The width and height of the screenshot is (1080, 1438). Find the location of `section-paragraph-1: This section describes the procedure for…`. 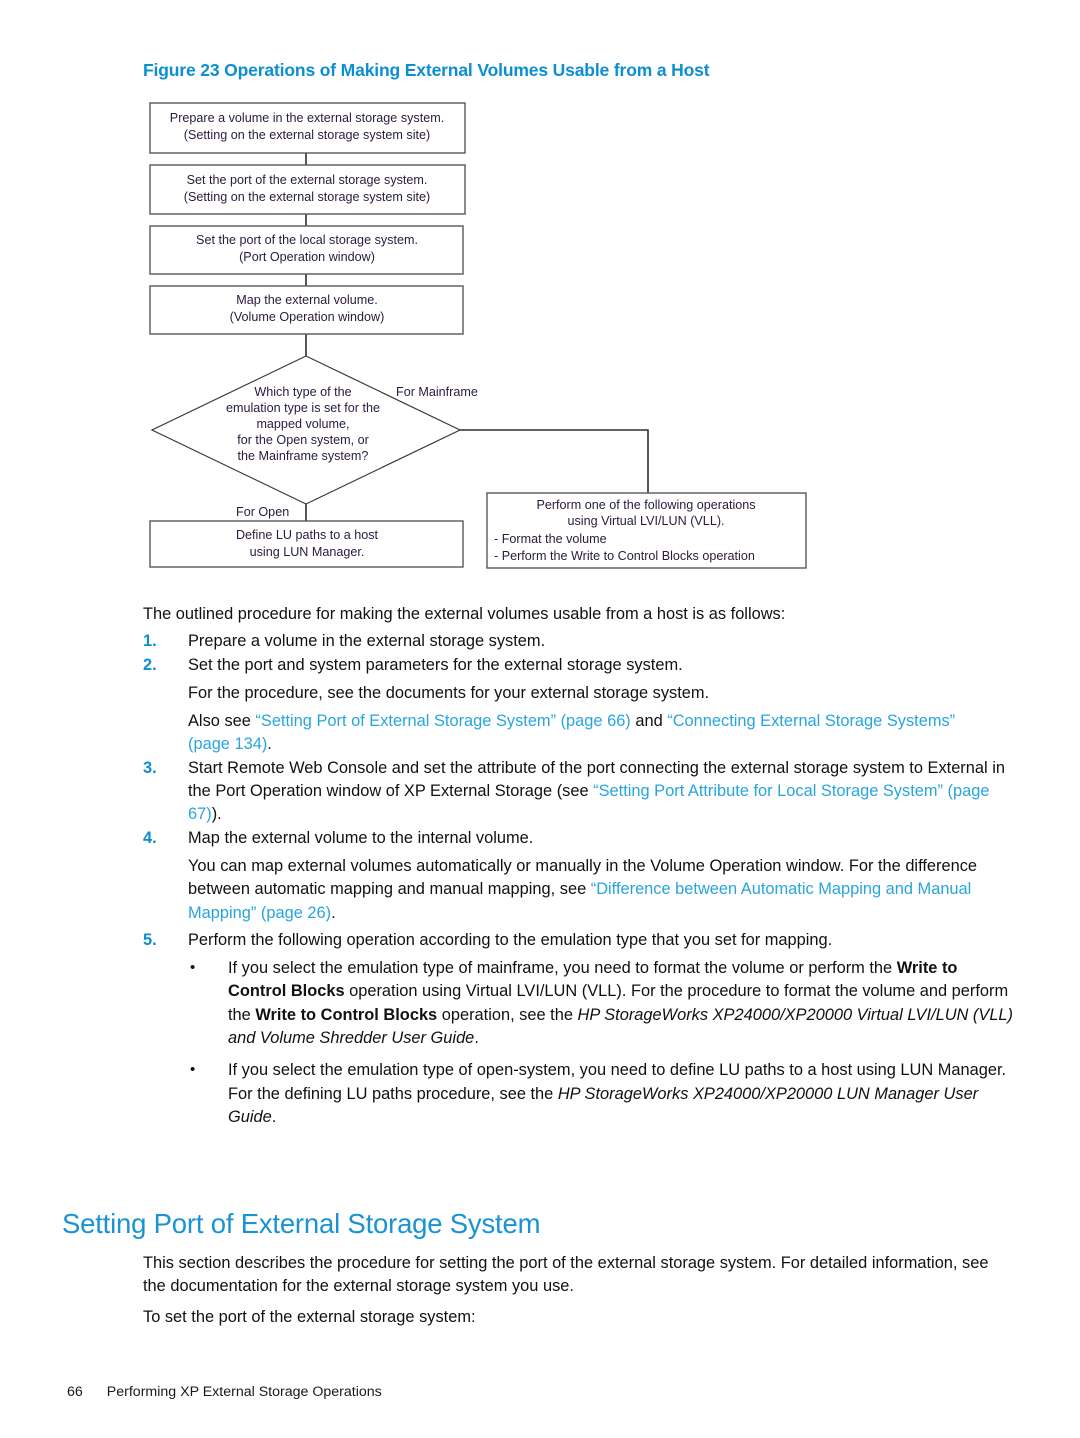

section-paragraph-1: This section describes the procedure for… is located at coordinates (566, 1275).